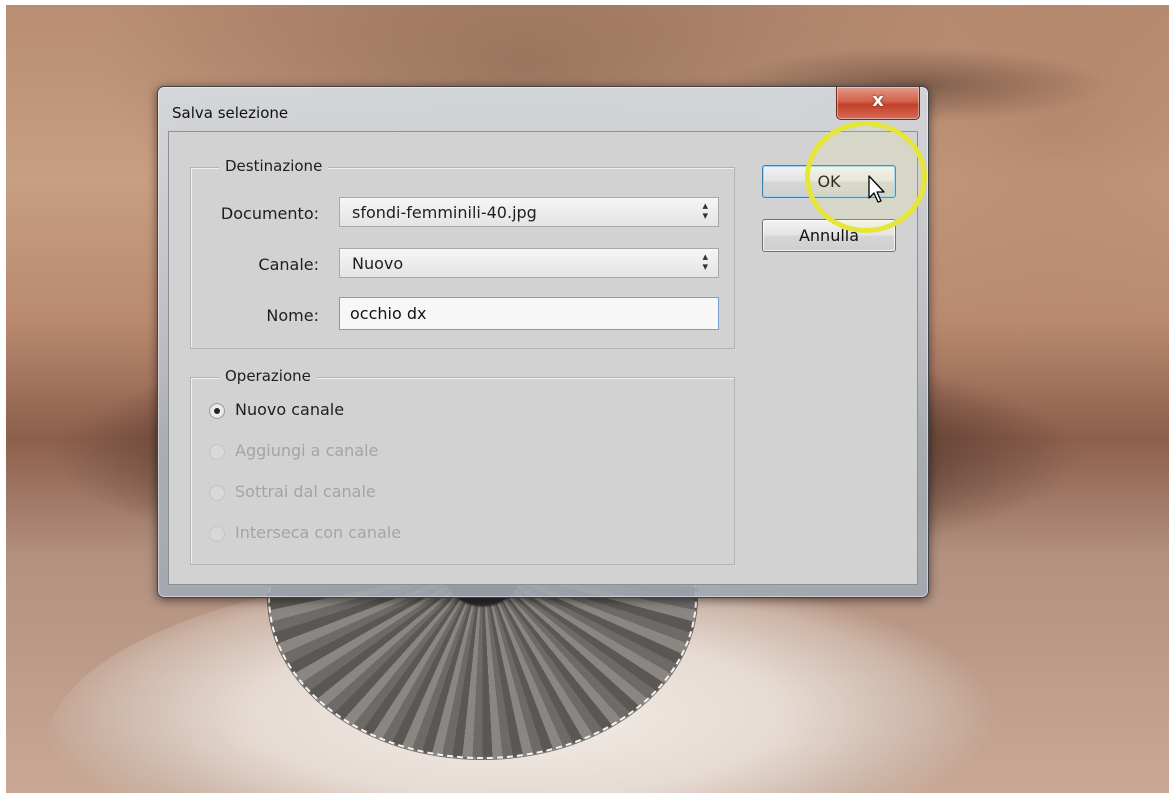 This screenshot has height=797, width=1171. Describe the element at coordinates (876, 189) in the screenshot. I see `mouse-pointer-icon` at that location.